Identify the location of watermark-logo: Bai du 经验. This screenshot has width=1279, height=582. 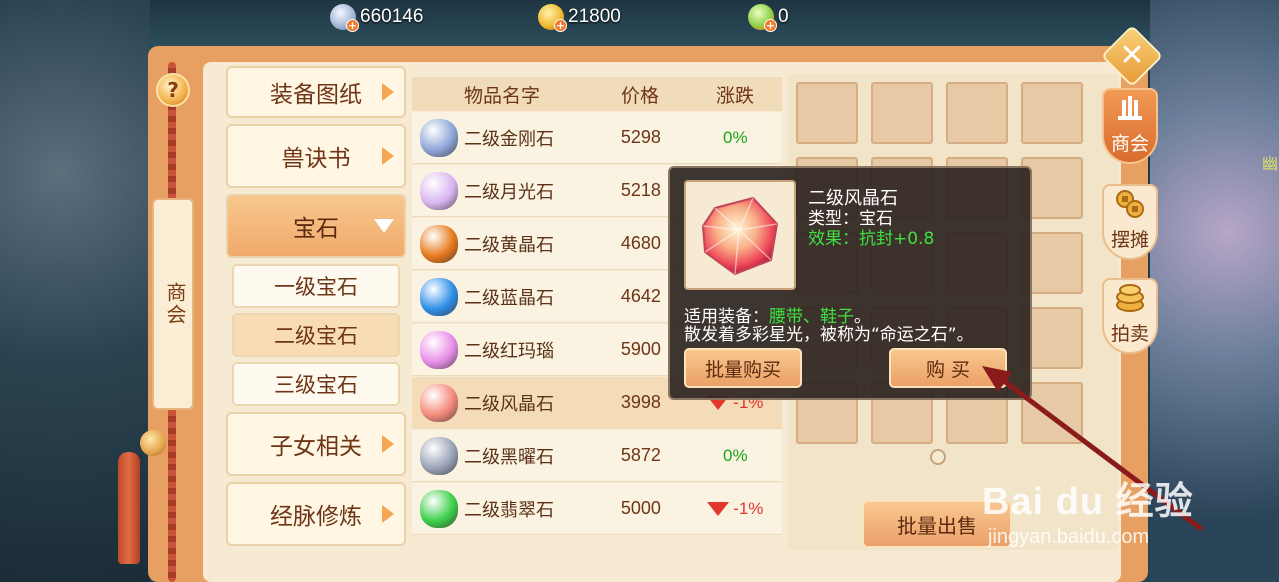
(1088, 502).